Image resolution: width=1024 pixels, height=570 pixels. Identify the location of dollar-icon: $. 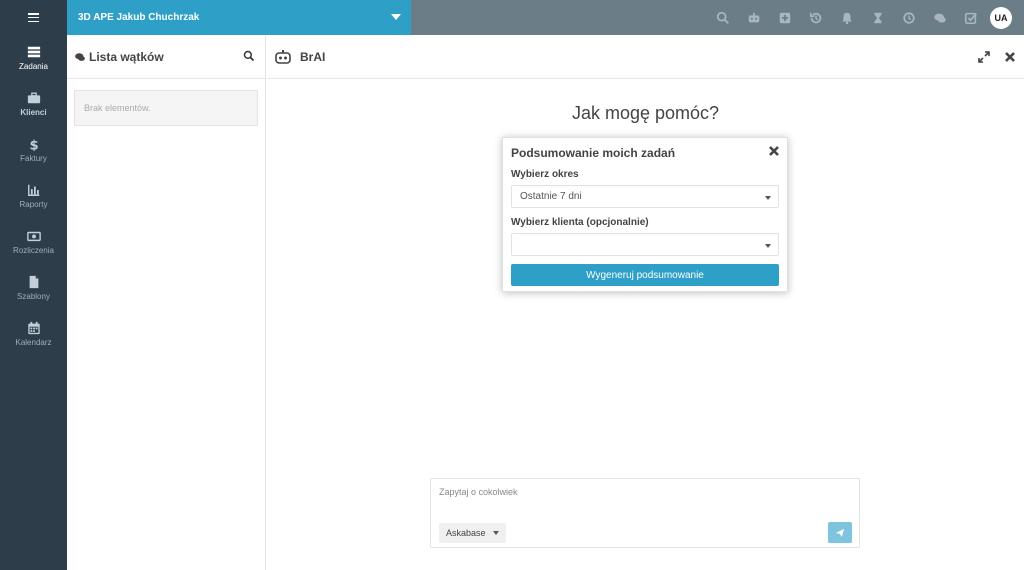
(33, 144).